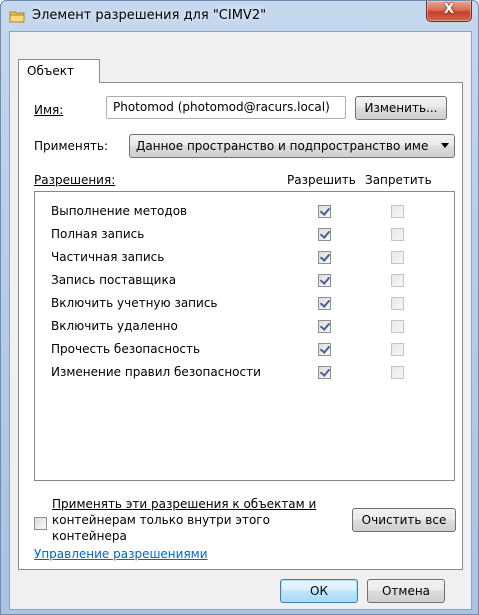 The width and height of the screenshot is (479, 615). What do you see at coordinates (126, 349) in the screenshot?
I see `permission-name: Прочесть безопасность` at bounding box center [126, 349].